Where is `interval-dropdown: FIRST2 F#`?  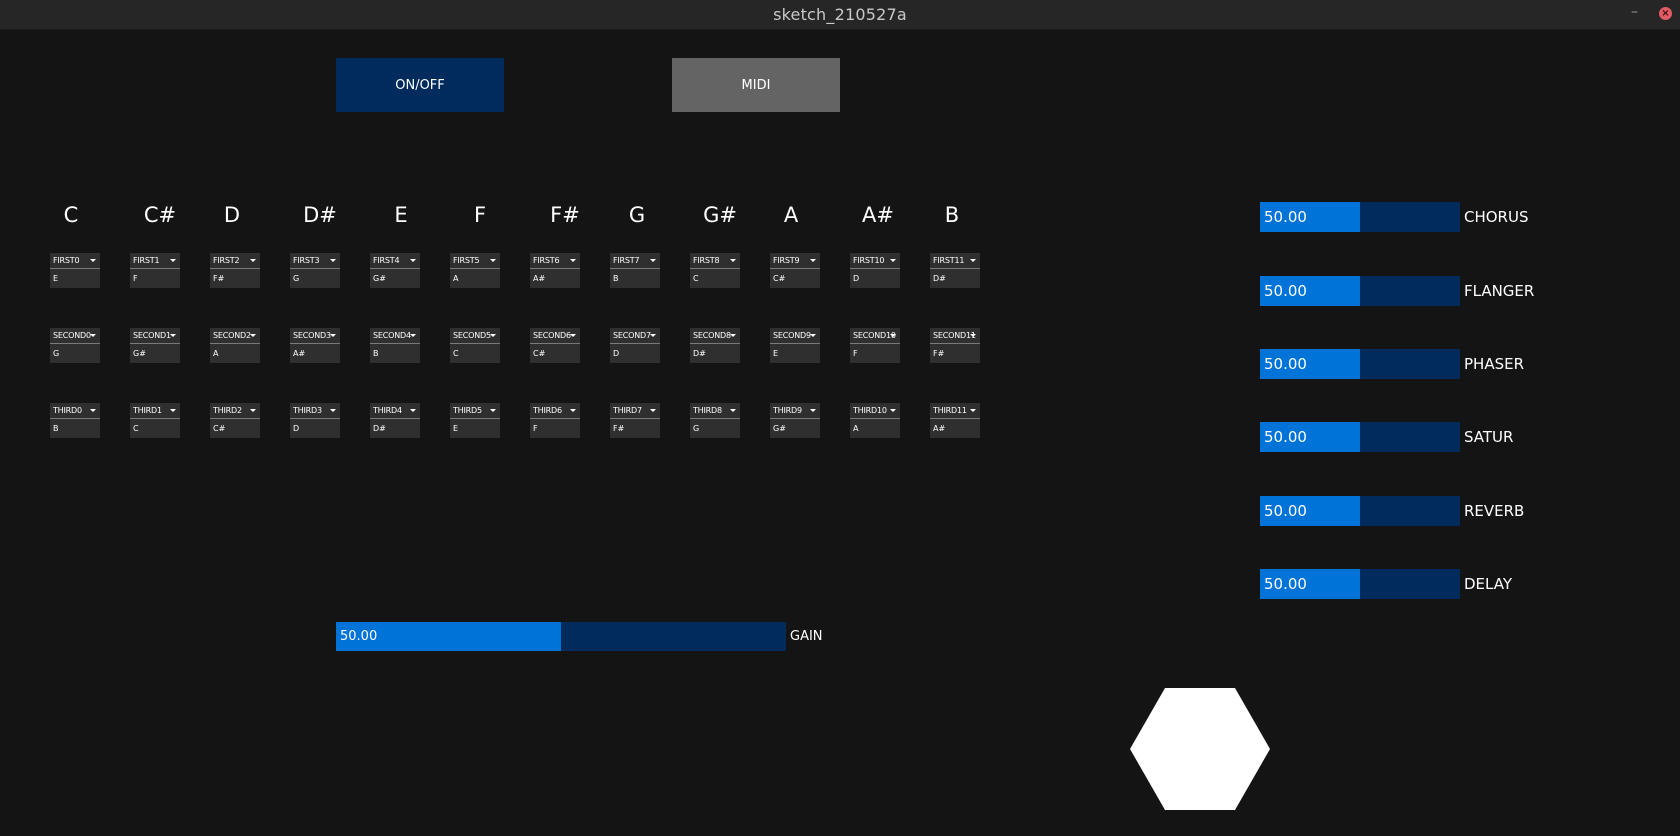 interval-dropdown: FIRST2 F# is located at coordinates (235, 270).